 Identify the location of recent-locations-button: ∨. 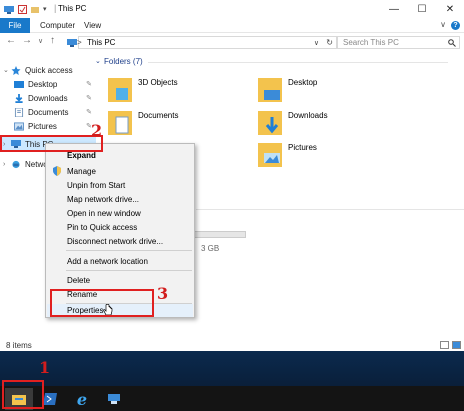
(40, 41).